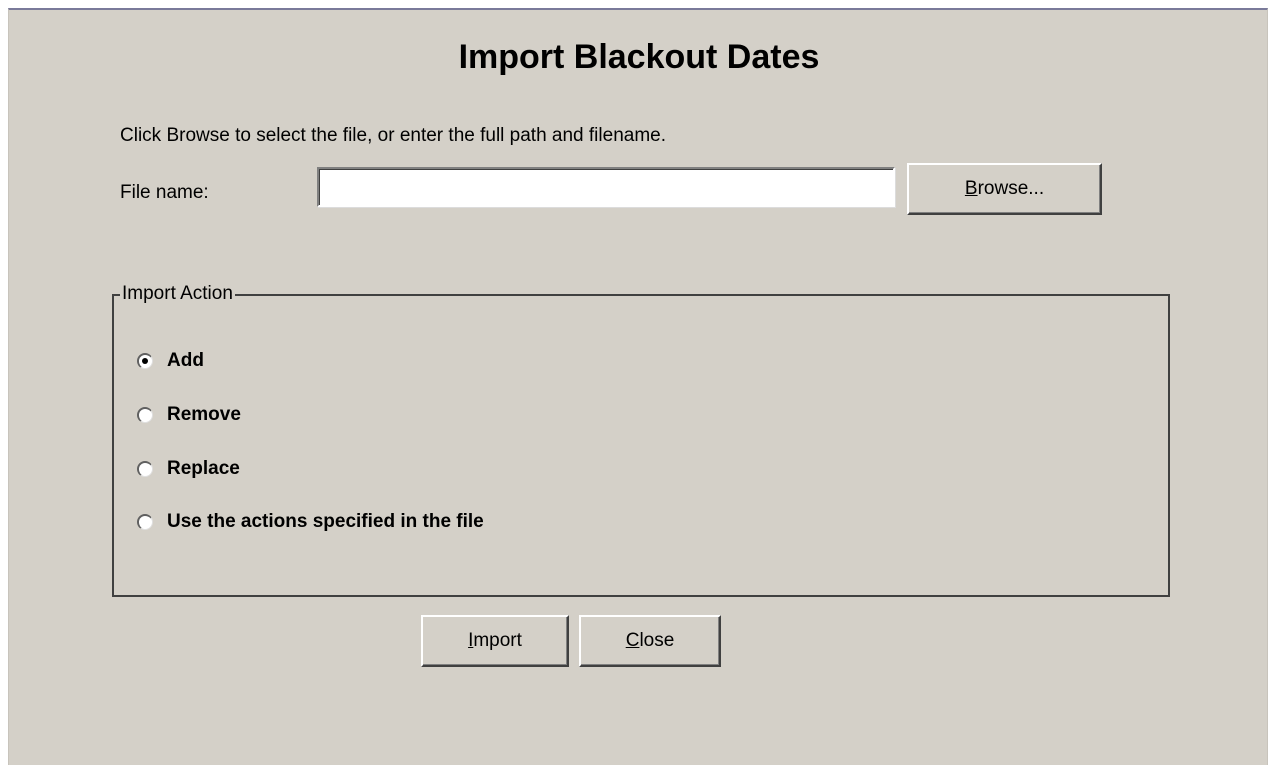  Describe the element at coordinates (185, 360) in the screenshot. I see `radio-label-add: Add` at that location.